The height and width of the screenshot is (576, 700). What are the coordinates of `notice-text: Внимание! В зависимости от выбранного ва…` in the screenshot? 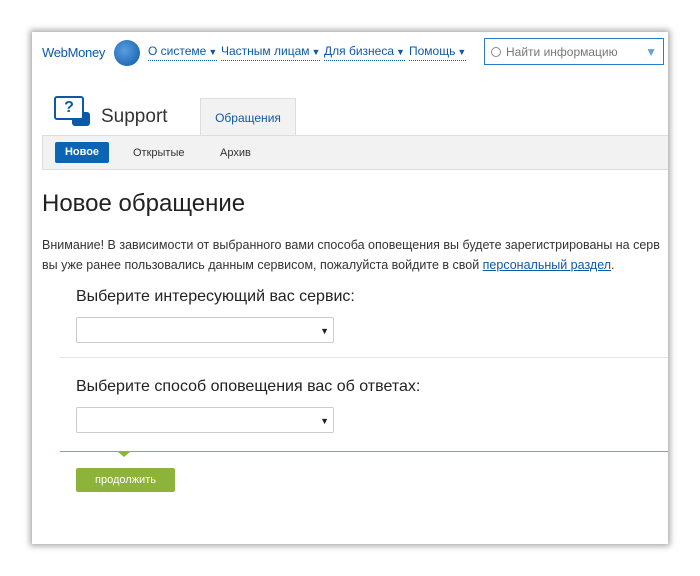 It's located at (355, 255).